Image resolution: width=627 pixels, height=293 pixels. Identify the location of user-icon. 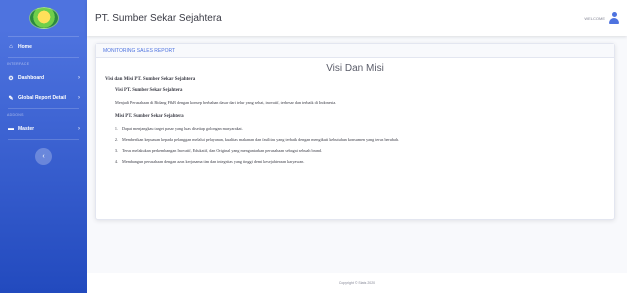
(614, 18).